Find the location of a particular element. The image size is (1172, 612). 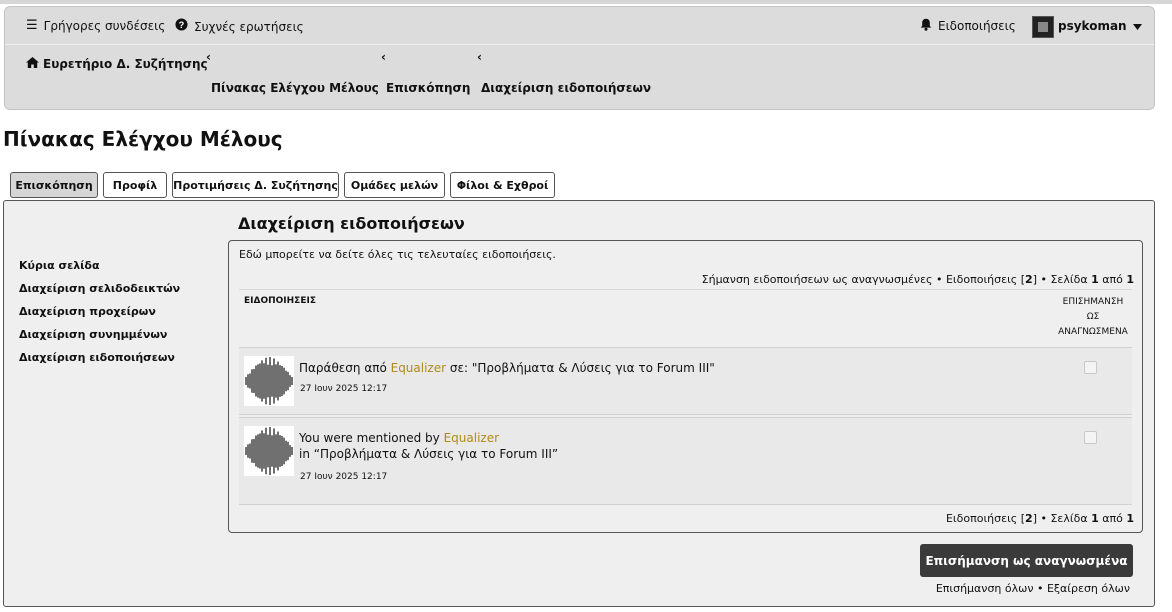

tab-usergroups: Ομάδες μελών is located at coordinates (394, 185).